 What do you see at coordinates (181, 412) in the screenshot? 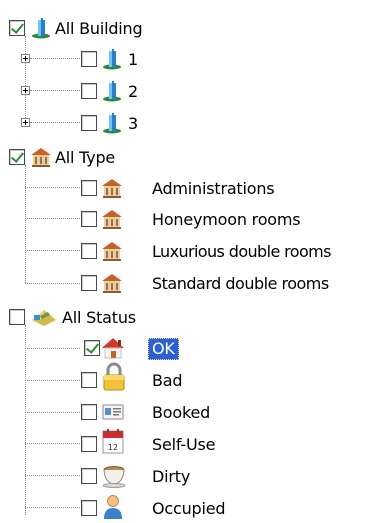
I see `booked-label: Booked` at bounding box center [181, 412].